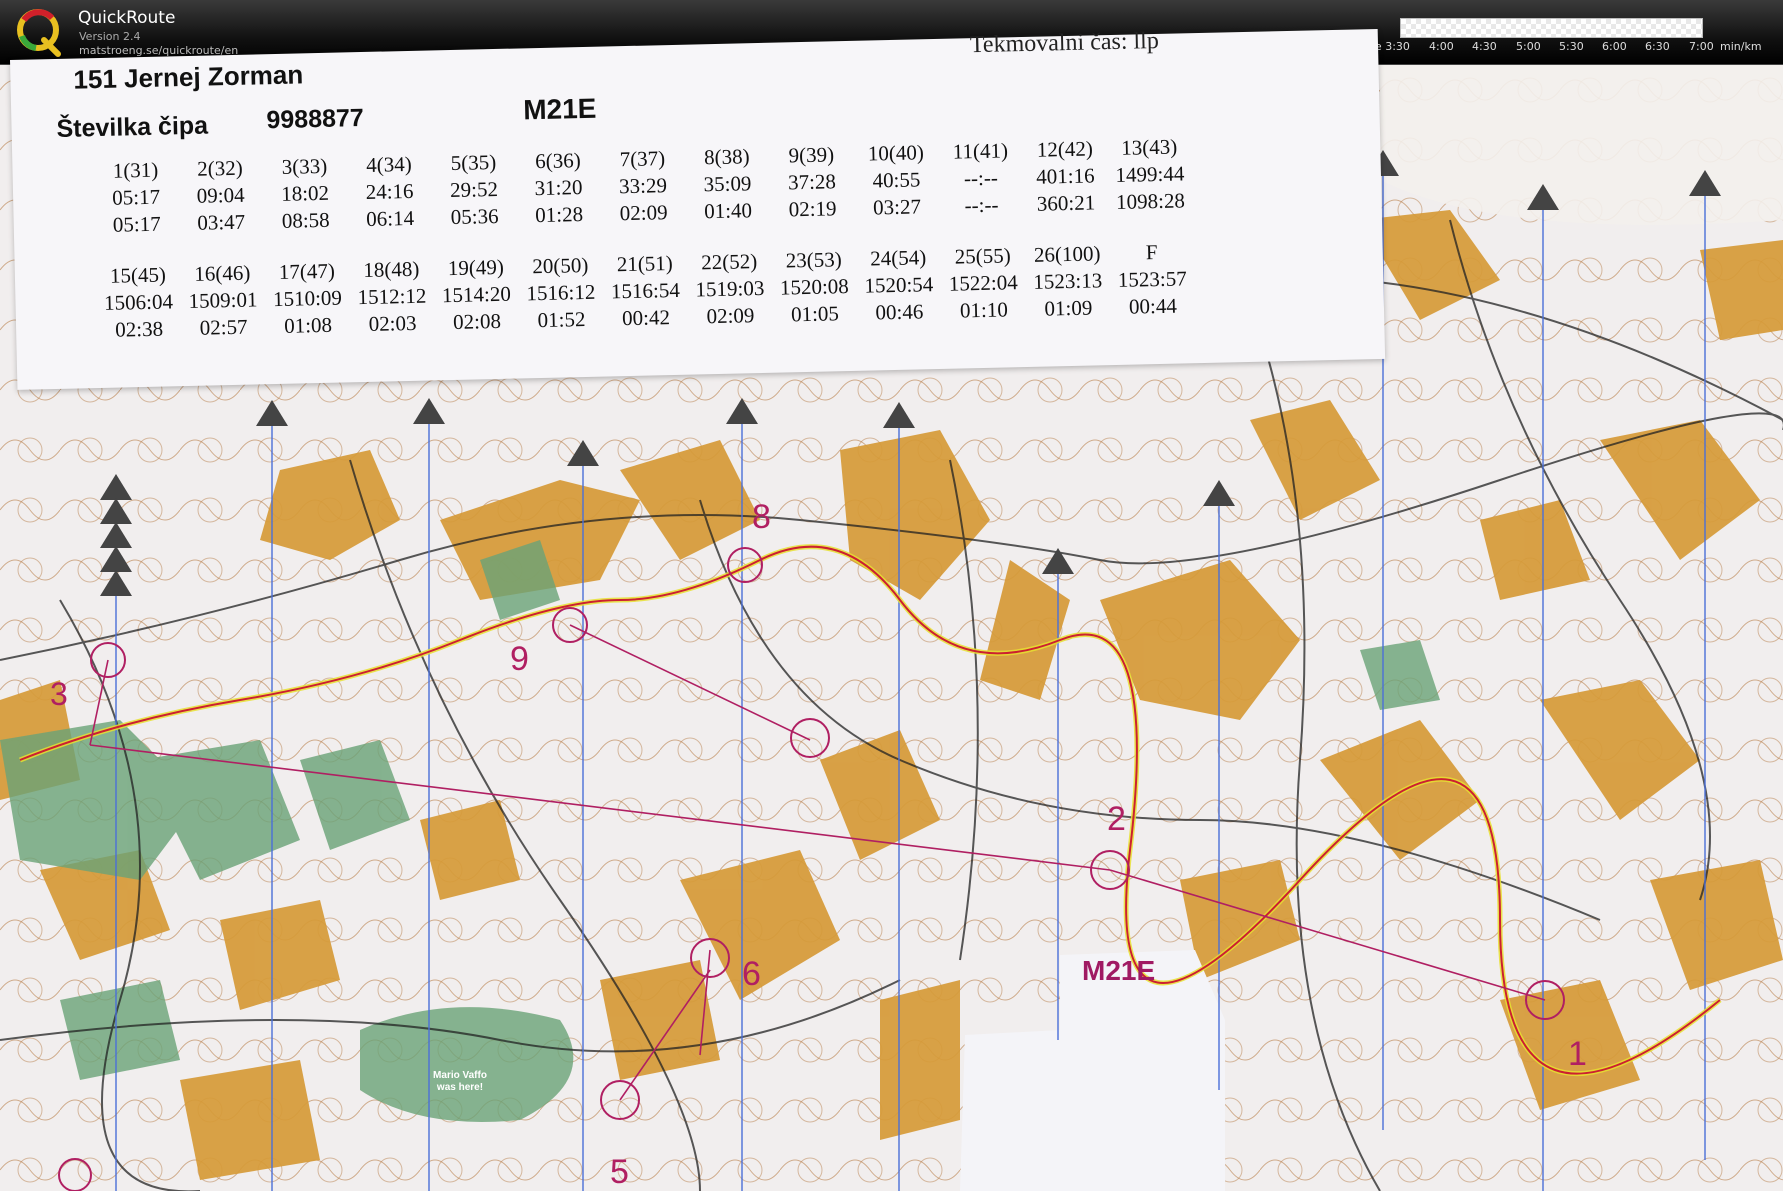 This screenshot has height=1191, width=1783. Describe the element at coordinates (59, 694) in the screenshot. I see `control-label-3: 3` at that location.